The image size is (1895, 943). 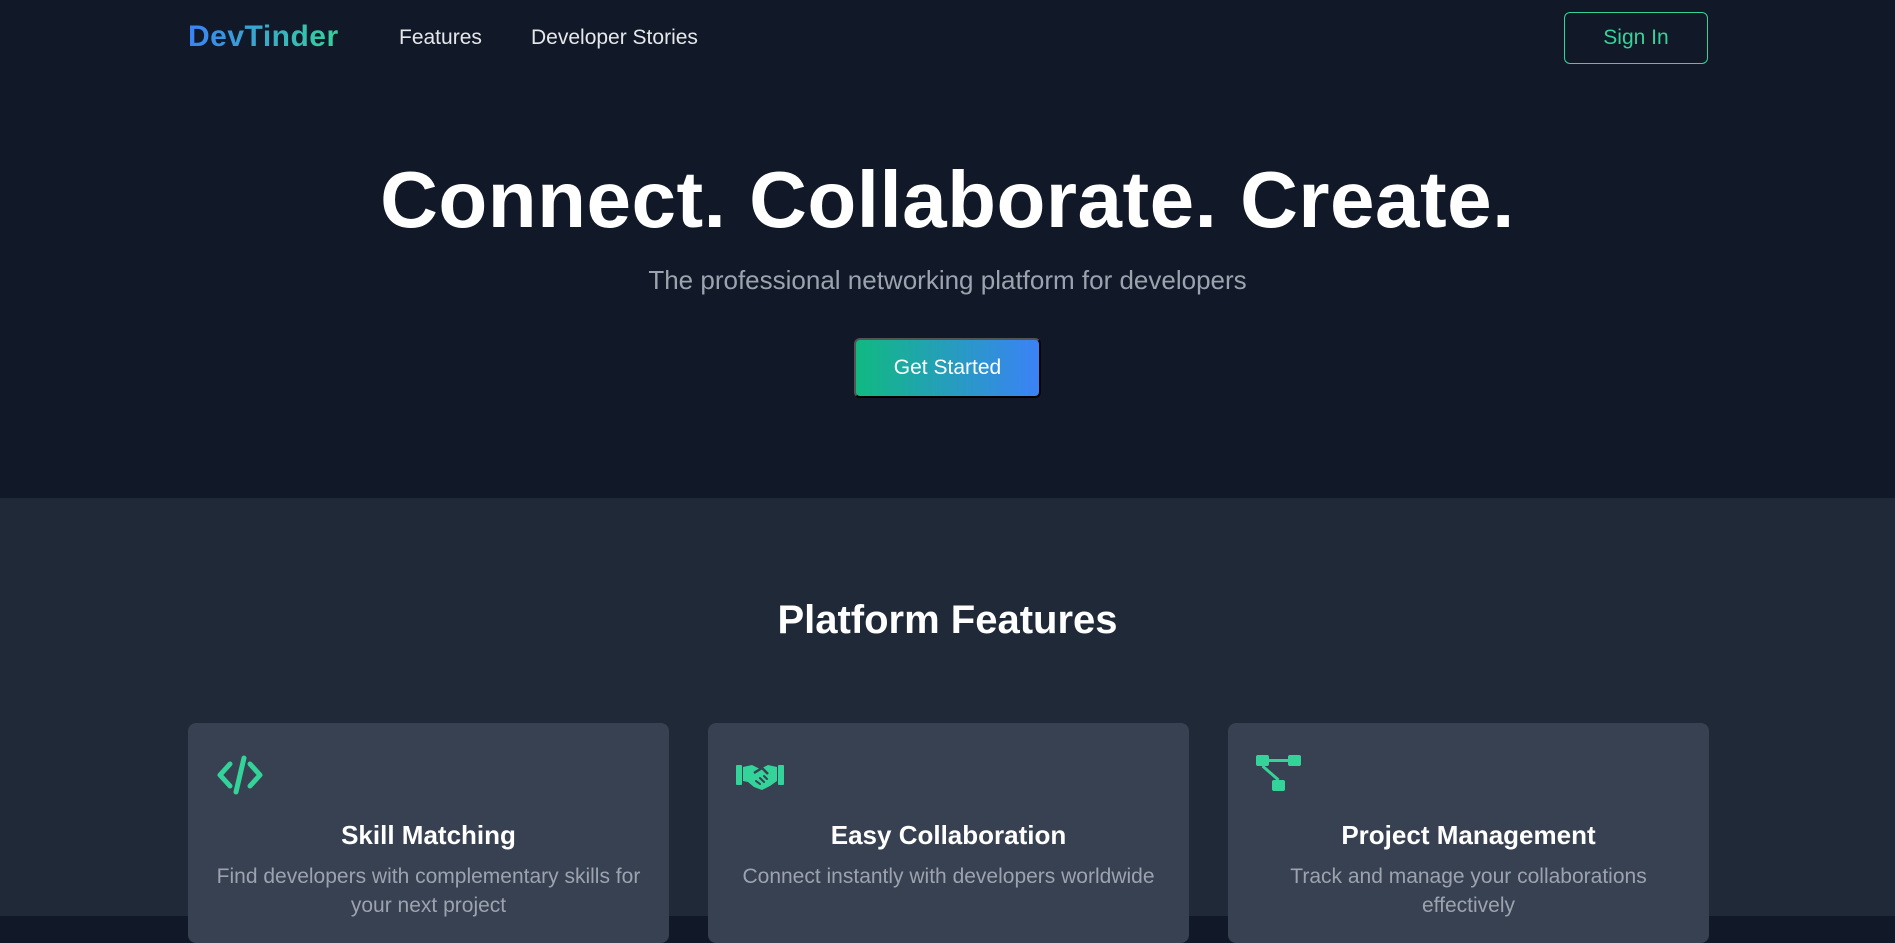 What do you see at coordinates (760, 775) in the screenshot?
I see `handshake-icon` at bounding box center [760, 775].